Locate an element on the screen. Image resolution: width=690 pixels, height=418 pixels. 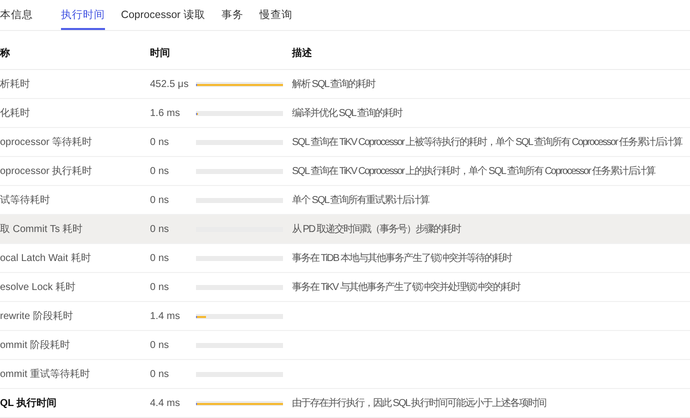
column-header: 时间 is located at coordinates (160, 53).